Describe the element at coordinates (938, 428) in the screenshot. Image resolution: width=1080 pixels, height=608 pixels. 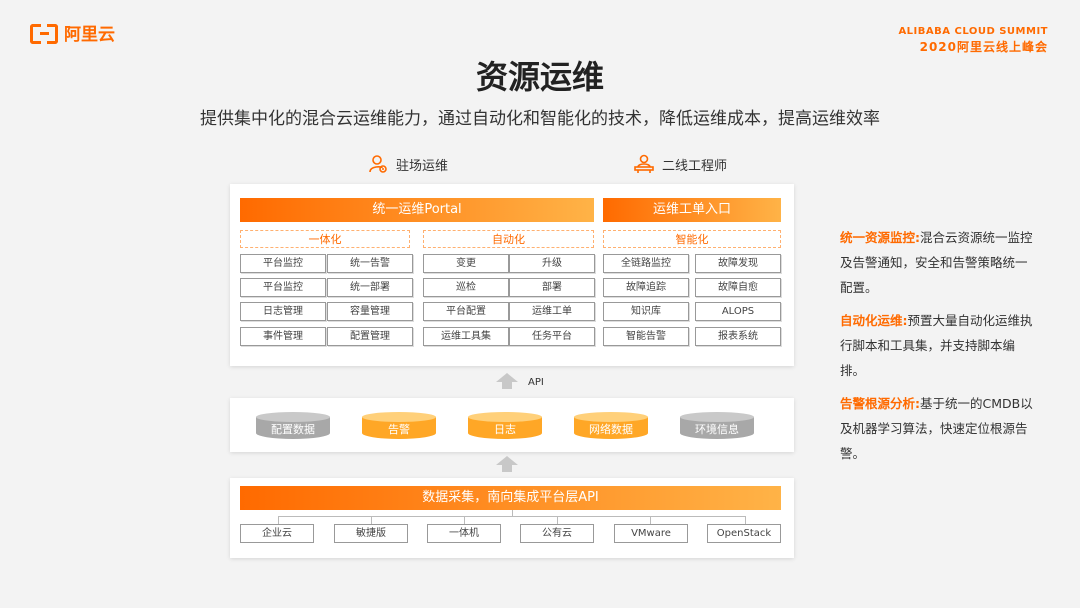
I see `desc-root-cause: 告警根源分析:基于统一的CMDB以及机器学习算法，快速定位根源告警。` at that location.